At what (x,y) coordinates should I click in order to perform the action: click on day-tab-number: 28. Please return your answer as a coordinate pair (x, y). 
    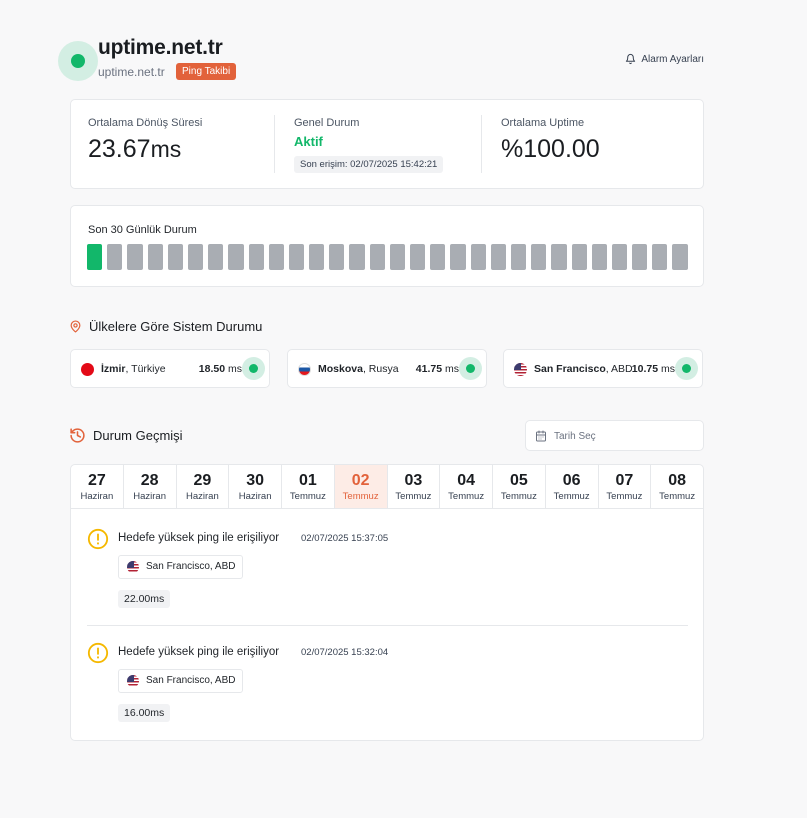
    Looking at the image, I should click on (149, 480).